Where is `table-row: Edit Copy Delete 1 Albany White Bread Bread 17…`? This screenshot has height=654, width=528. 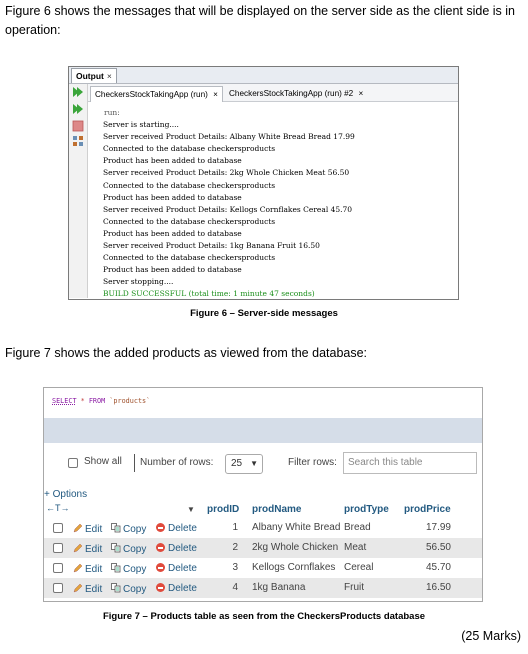
table-row: Edit Copy Delete 1 Albany White Bread Bread 17… is located at coordinates (263, 528).